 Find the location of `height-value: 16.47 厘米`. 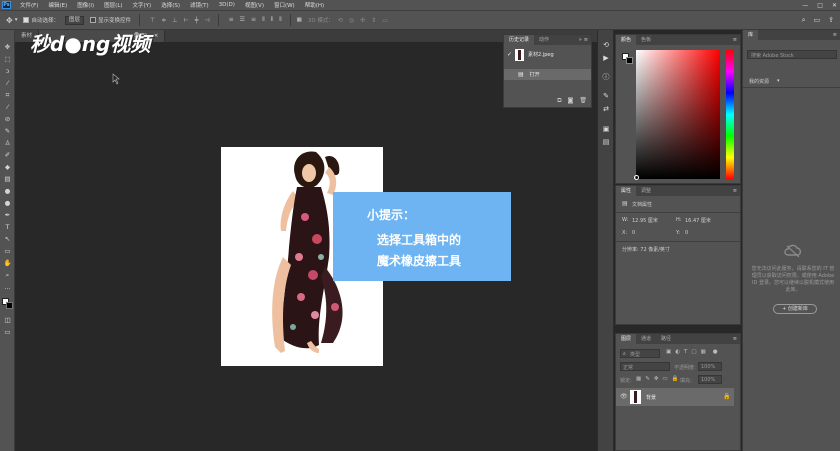

height-value: 16.47 厘米 is located at coordinates (698, 220).